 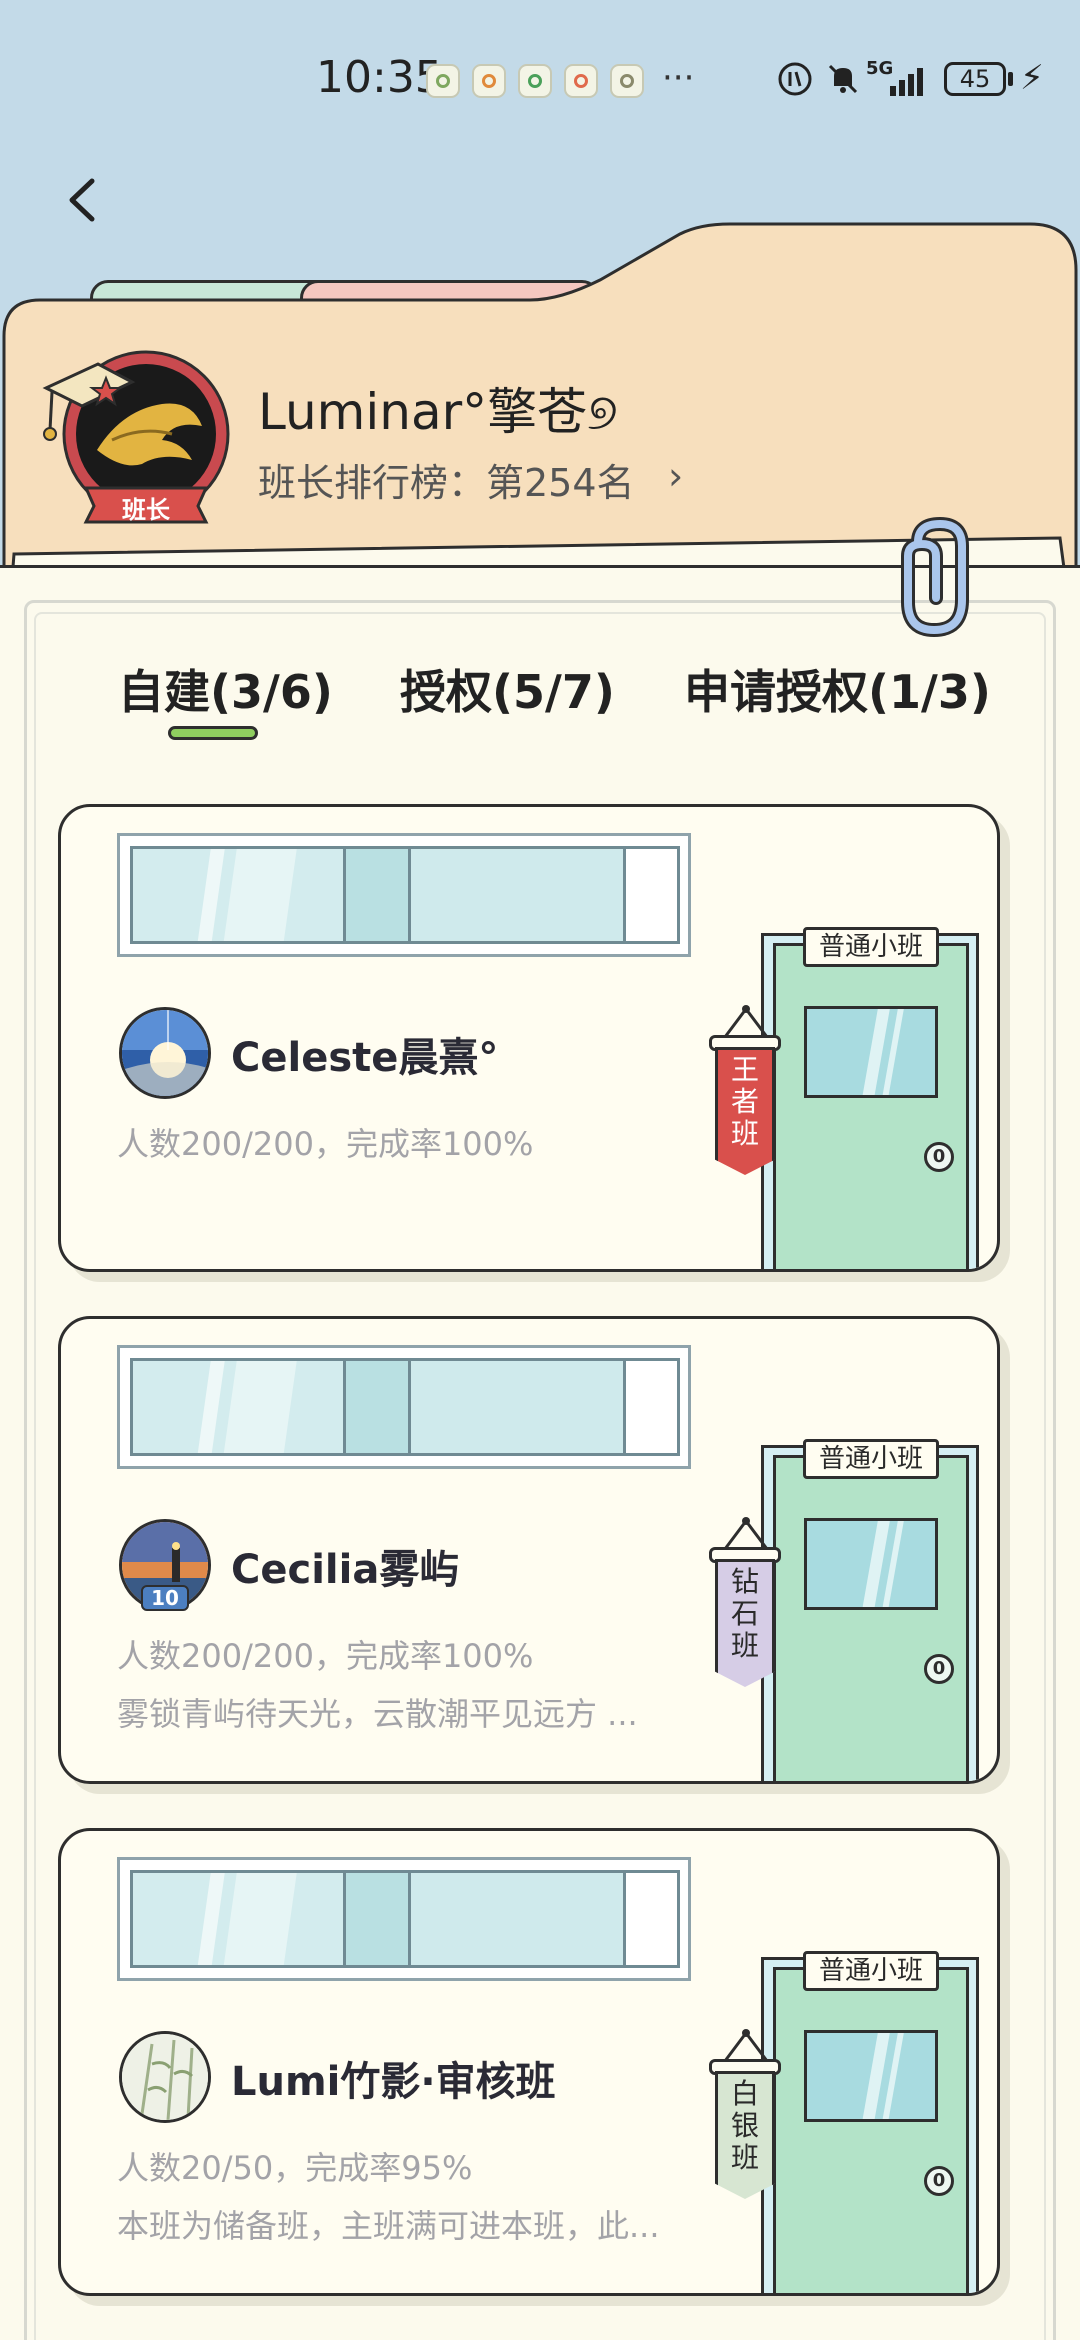 I want to click on status-bar: 10:35 ··· 5G 45 ⚡, so click(x=540, y=70).